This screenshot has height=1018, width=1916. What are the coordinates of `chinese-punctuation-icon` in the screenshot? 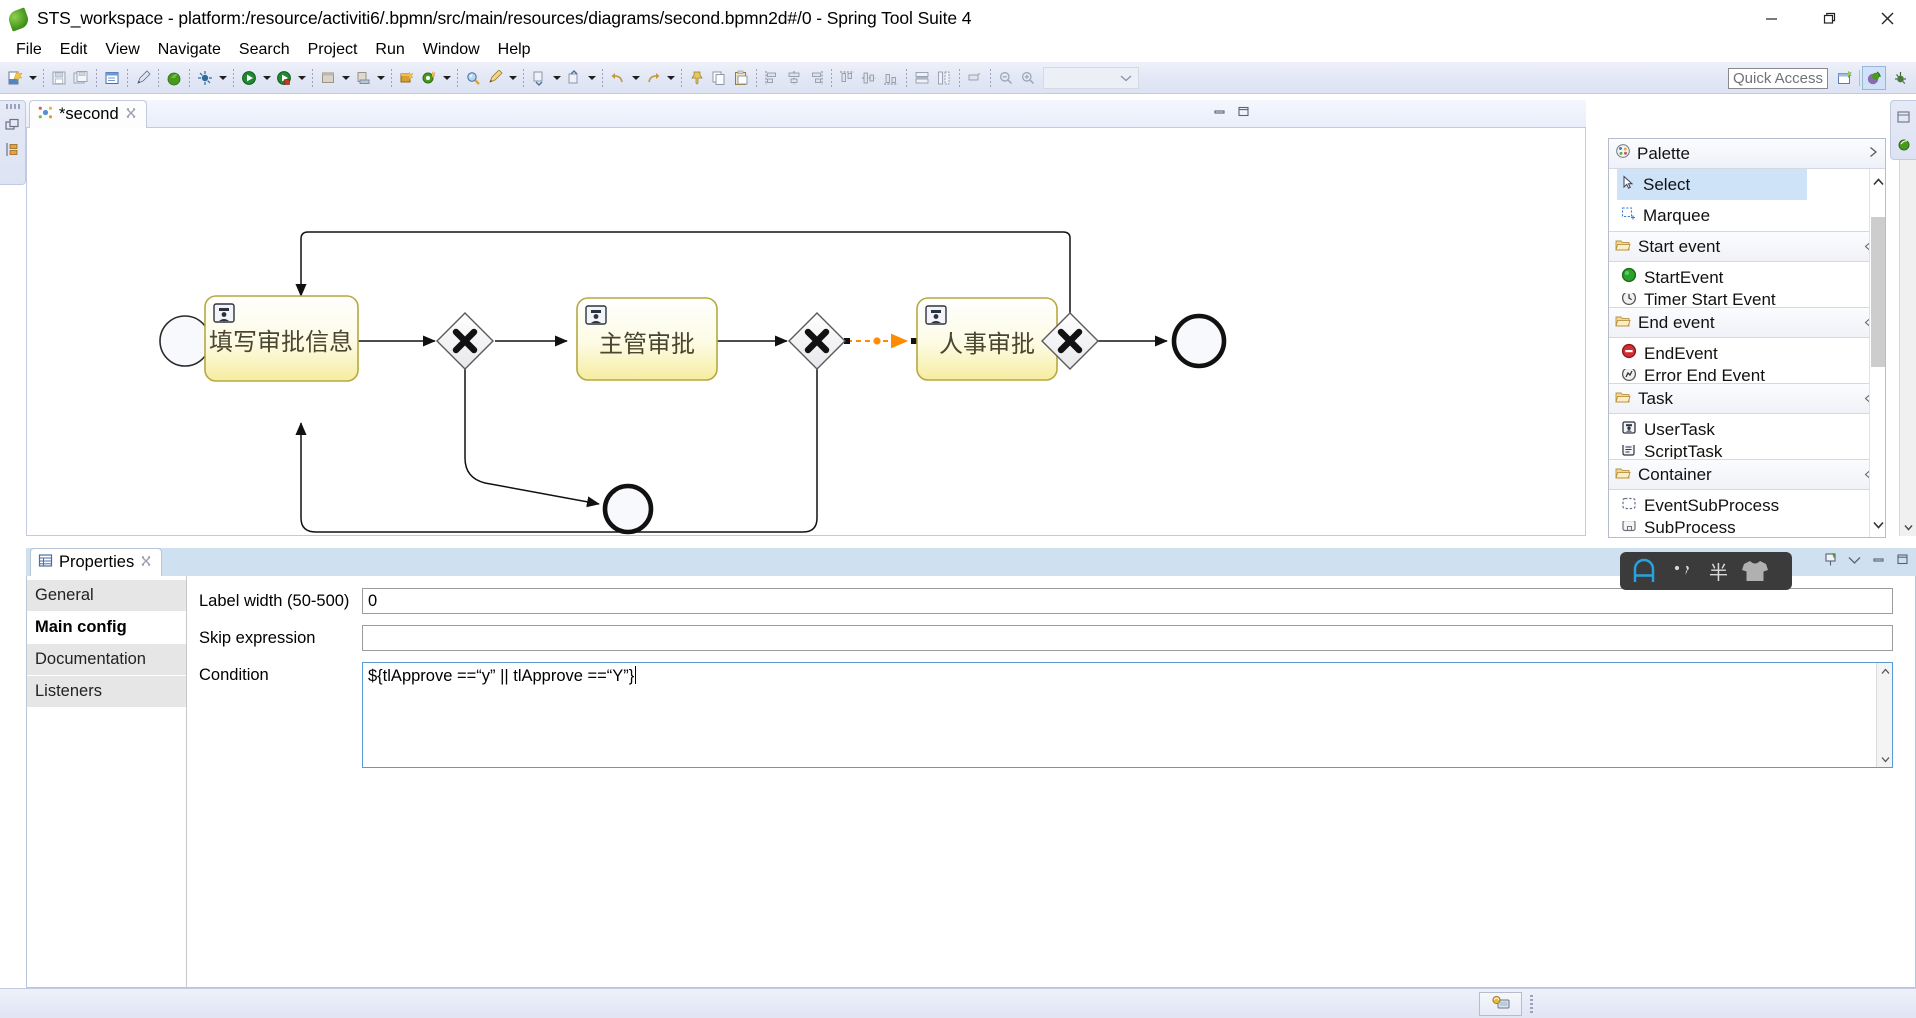 It's located at (1684, 571).